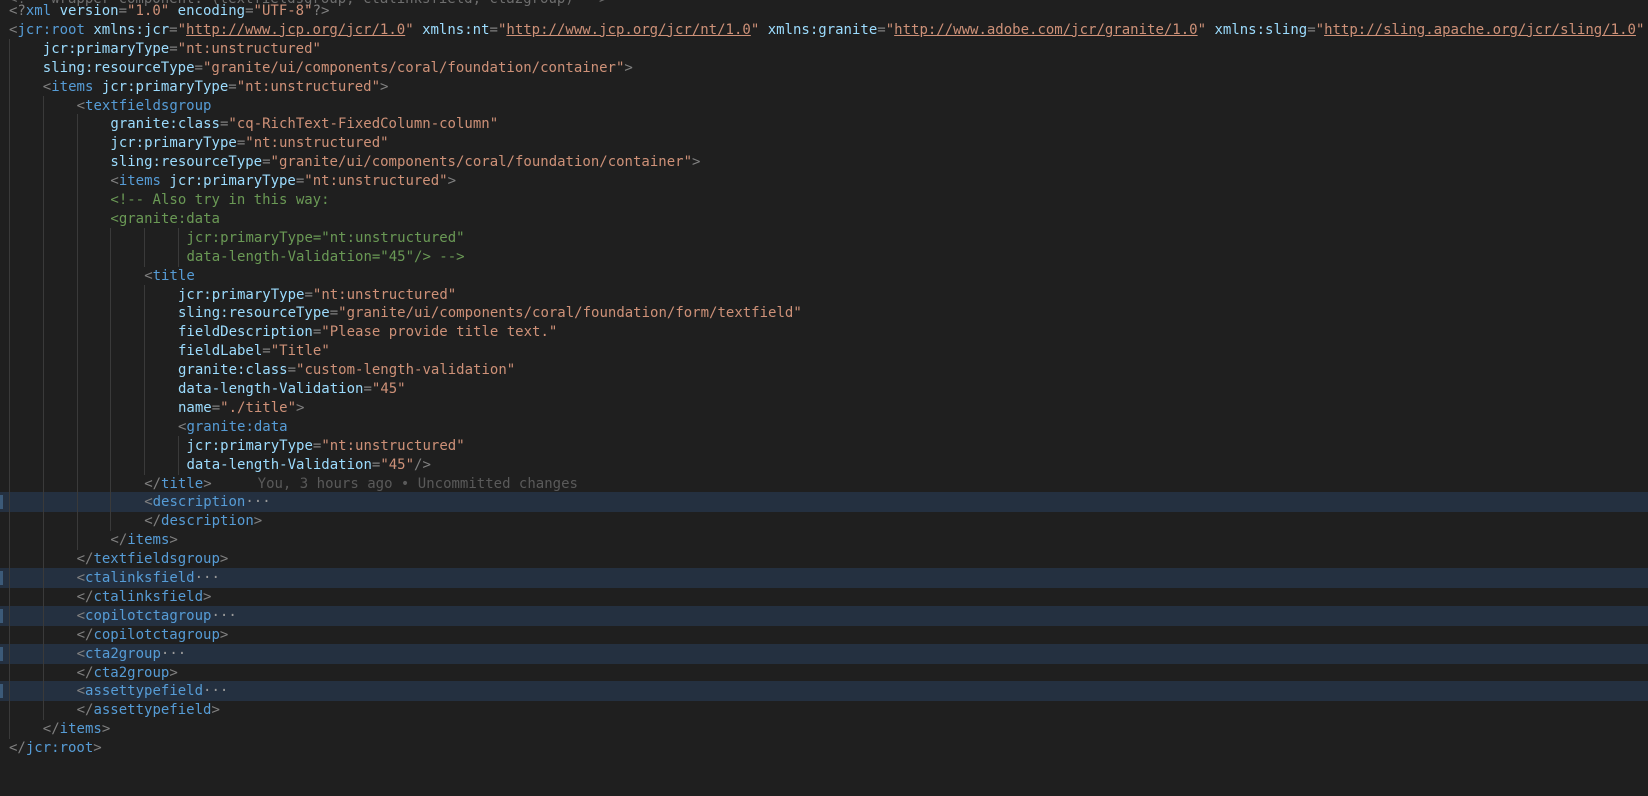  What do you see at coordinates (824, 294) in the screenshot?
I see `title-attr-line: jcr:primaryType="nt:unstructured"` at bounding box center [824, 294].